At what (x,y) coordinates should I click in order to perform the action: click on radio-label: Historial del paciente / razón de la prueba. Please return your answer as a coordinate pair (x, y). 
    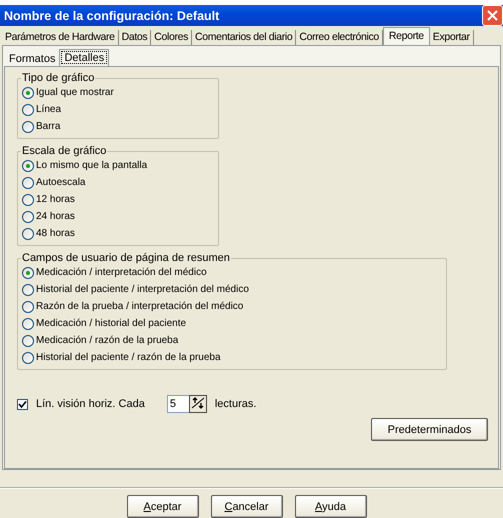
    Looking at the image, I should click on (128, 358).